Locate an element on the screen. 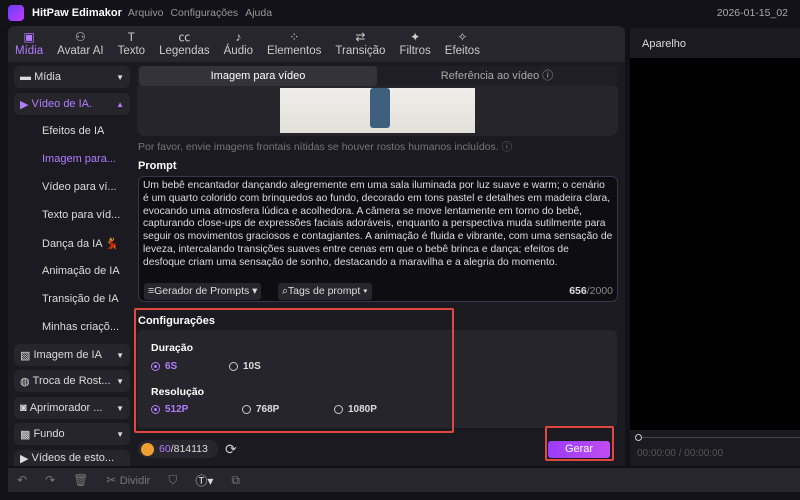  filters-icon: ✦ is located at coordinates (415, 37).